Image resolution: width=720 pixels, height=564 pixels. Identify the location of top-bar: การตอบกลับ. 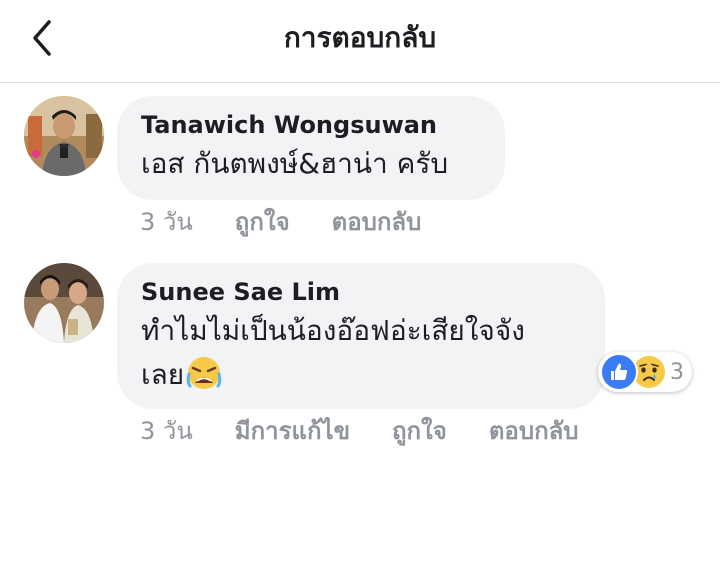
(360, 41).